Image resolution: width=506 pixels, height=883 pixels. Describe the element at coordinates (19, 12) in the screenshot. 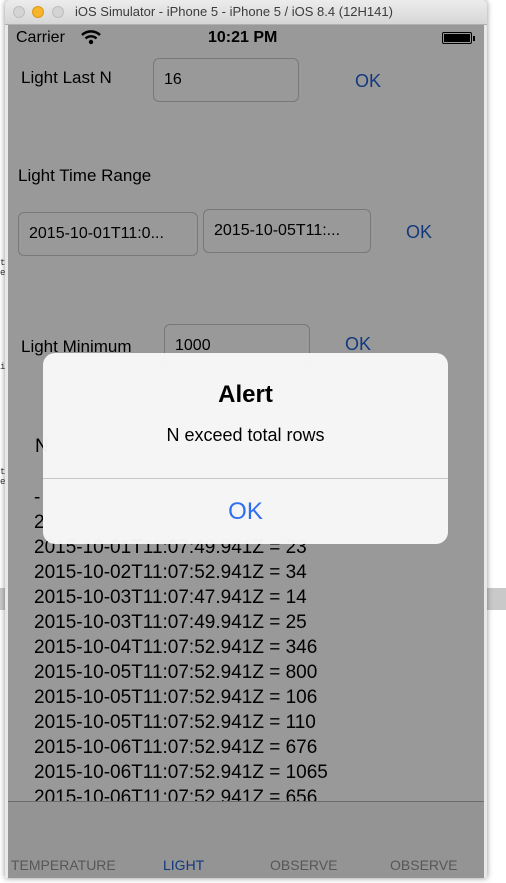

I see `close-window-button` at that location.